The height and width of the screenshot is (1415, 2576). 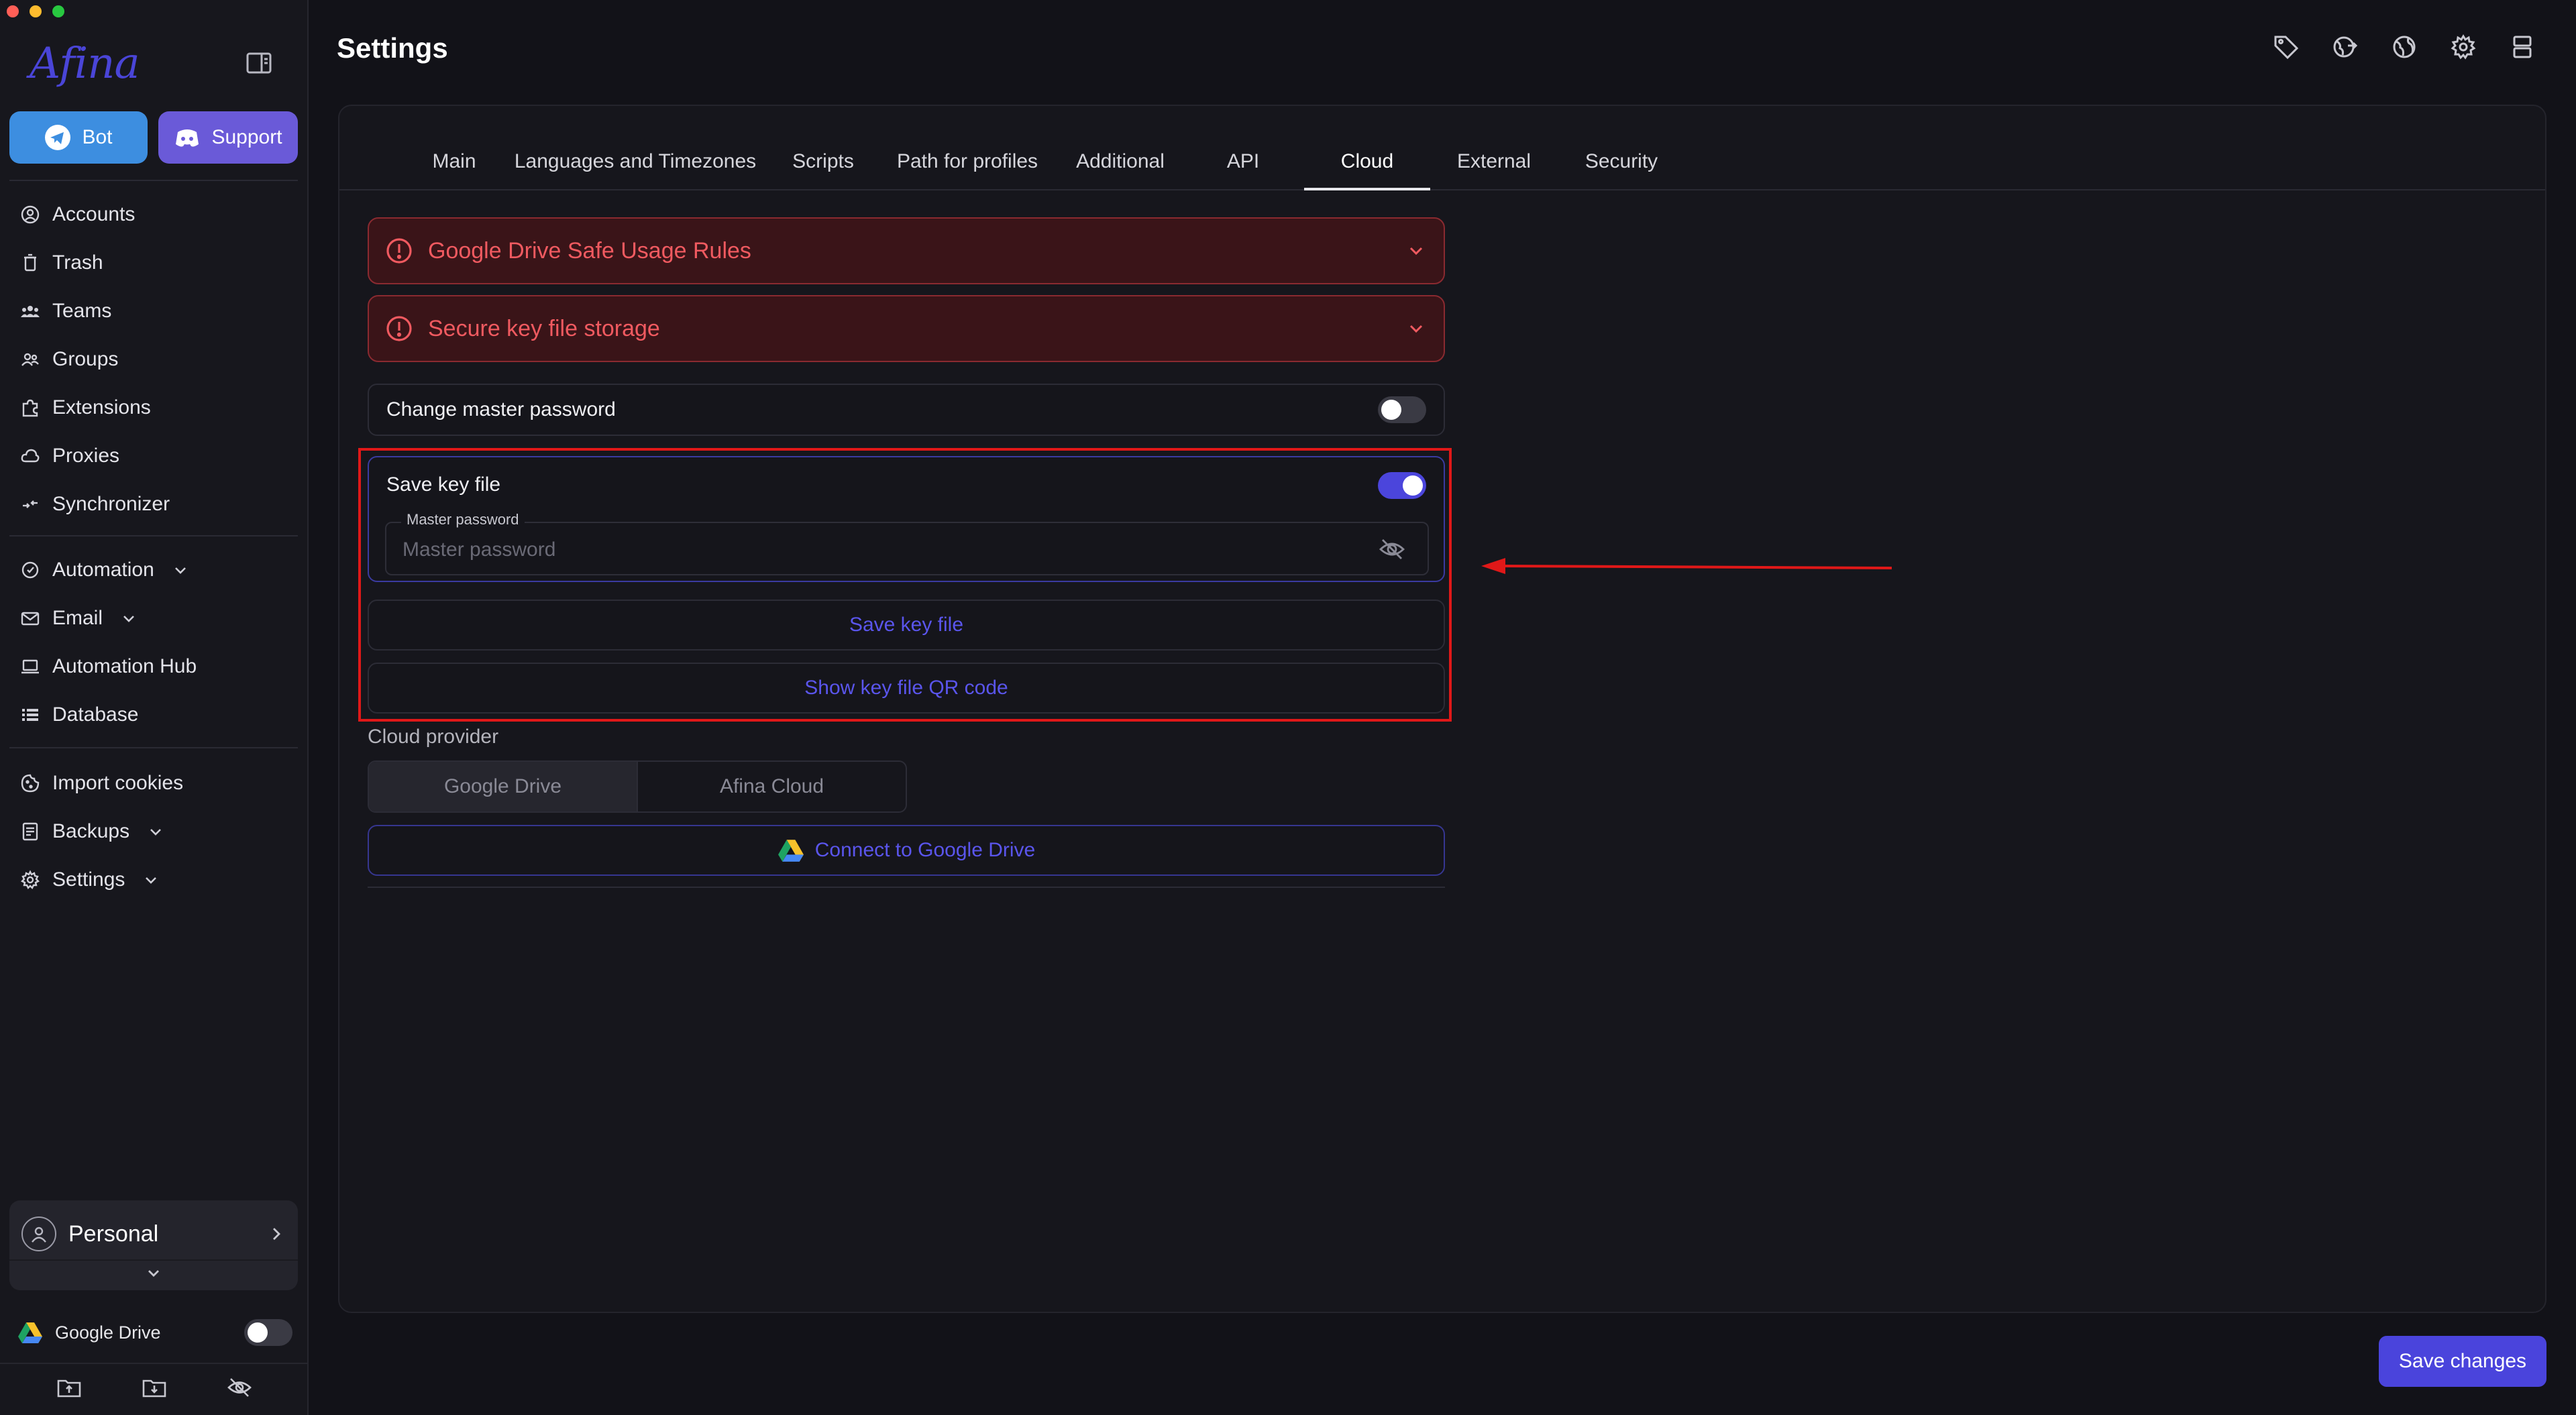 I want to click on close-window-button, so click(x=13, y=11).